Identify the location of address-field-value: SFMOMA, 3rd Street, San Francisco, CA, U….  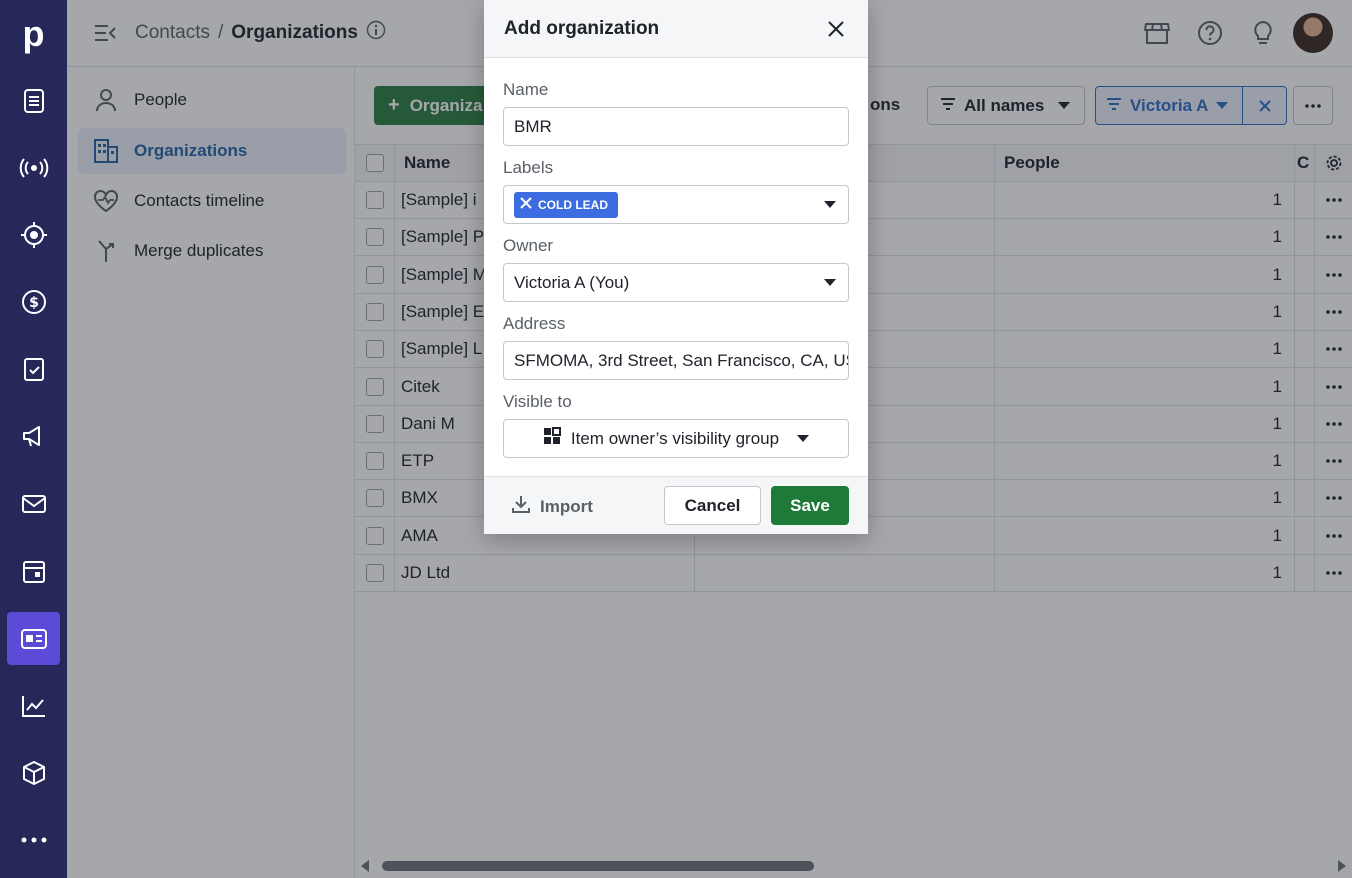
(681, 360).